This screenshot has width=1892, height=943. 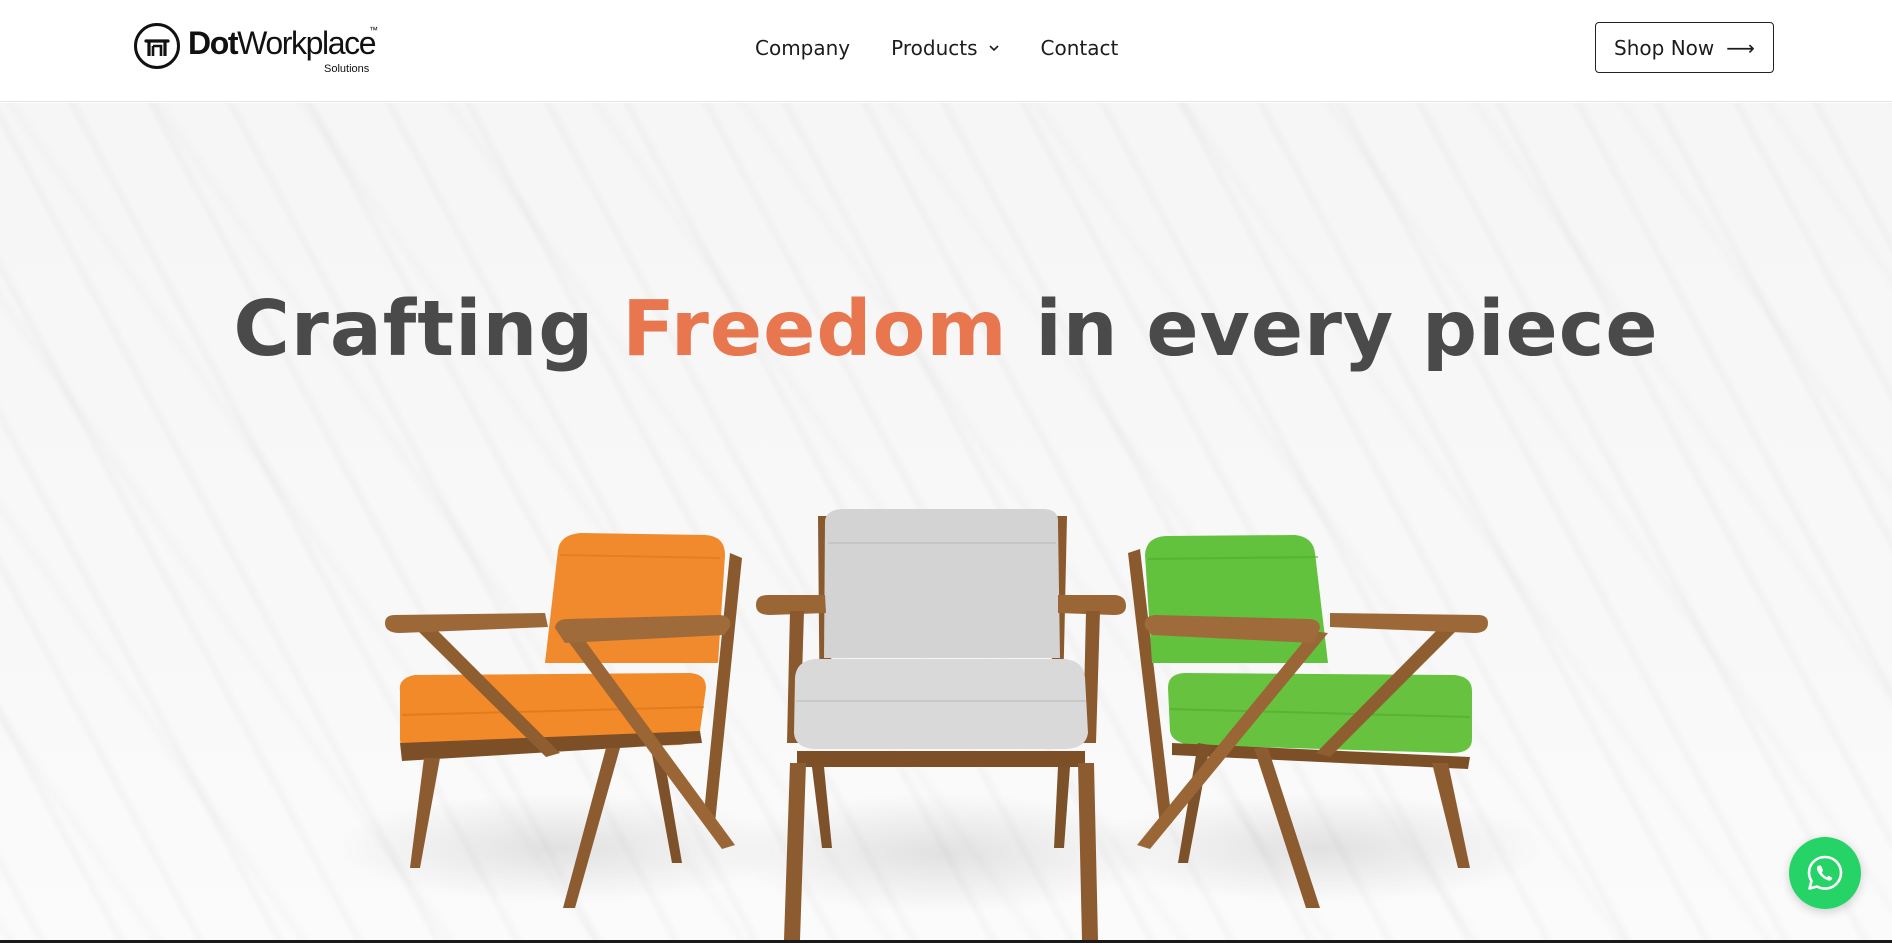 I want to click on nav-company: Company, so click(x=802, y=48).